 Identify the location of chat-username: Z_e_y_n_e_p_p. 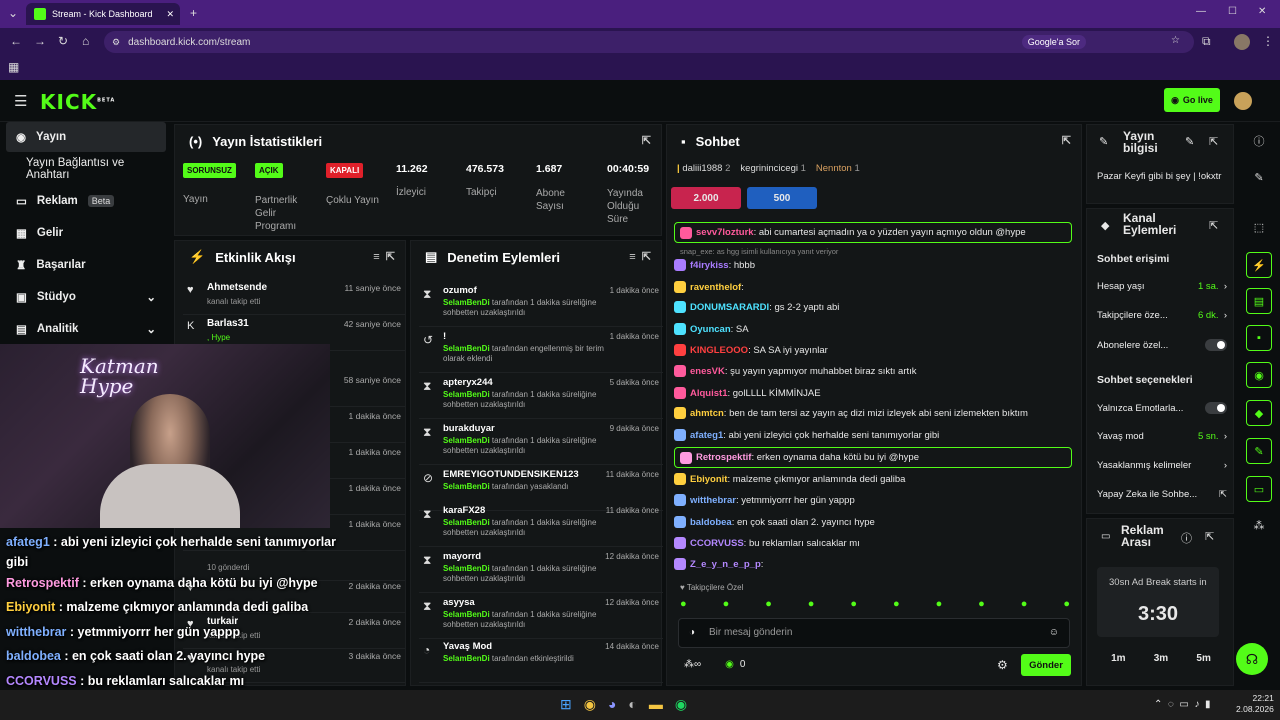
(725, 564).